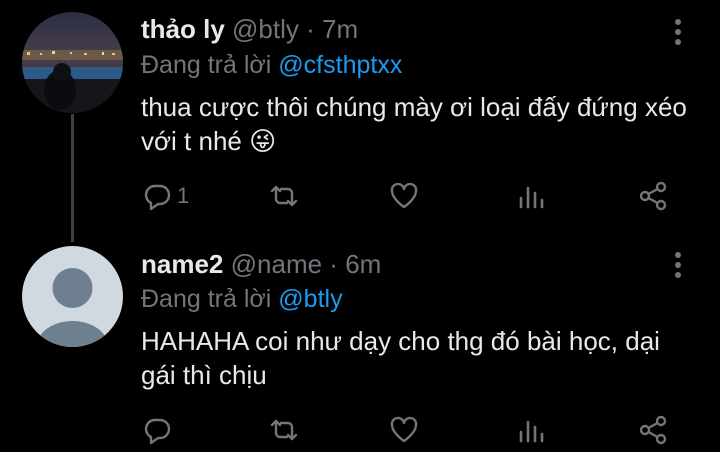  Describe the element at coordinates (678, 32) in the screenshot. I see `more-icon` at that location.